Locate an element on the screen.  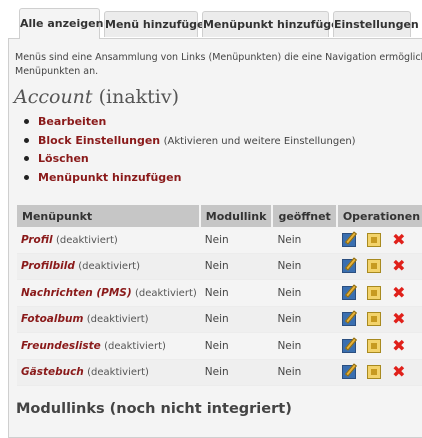
tab-alle-anzeigen: Alle anzeigen is located at coordinates (61, 23).